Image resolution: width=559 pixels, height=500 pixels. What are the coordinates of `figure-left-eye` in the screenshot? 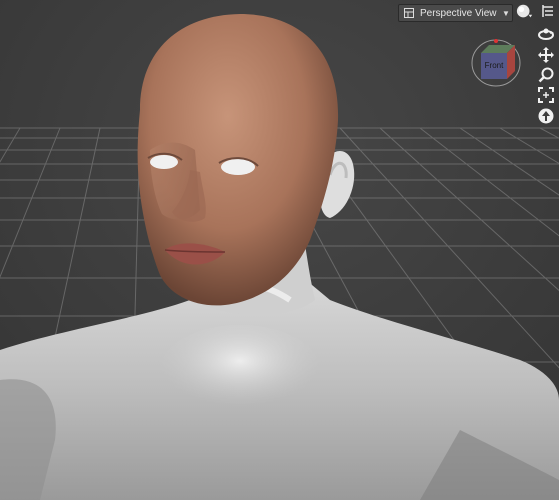 It's located at (164, 162).